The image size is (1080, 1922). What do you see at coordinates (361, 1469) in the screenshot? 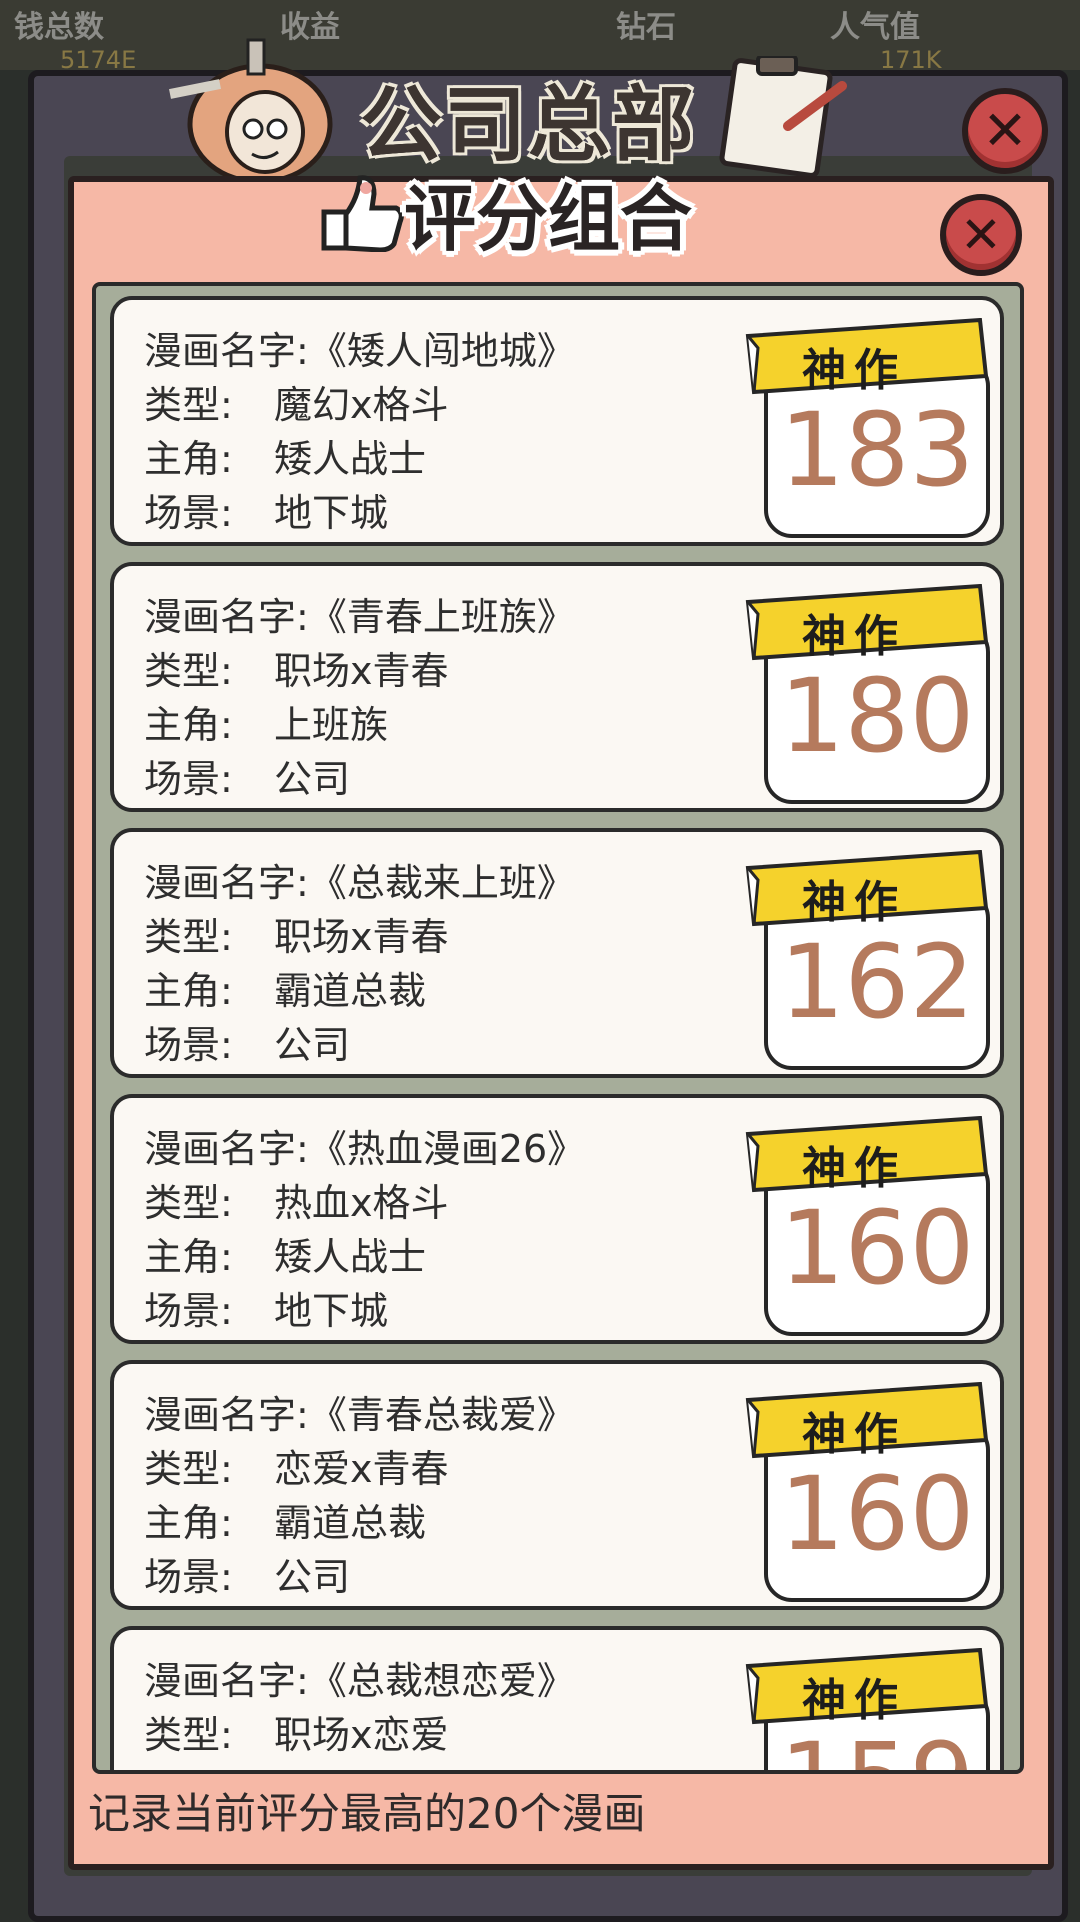
I see `comic-genre: 恋爱x青春` at bounding box center [361, 1469].